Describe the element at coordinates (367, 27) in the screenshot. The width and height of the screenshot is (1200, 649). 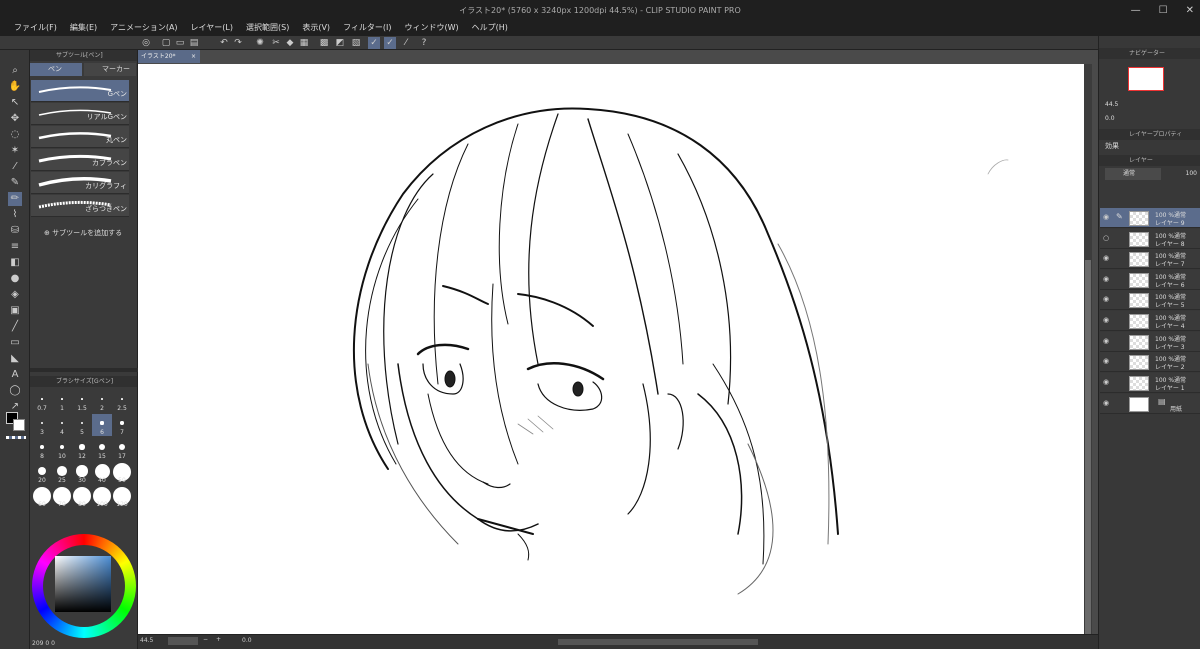
I see `menu-filter: フィルター(I)` at that location.